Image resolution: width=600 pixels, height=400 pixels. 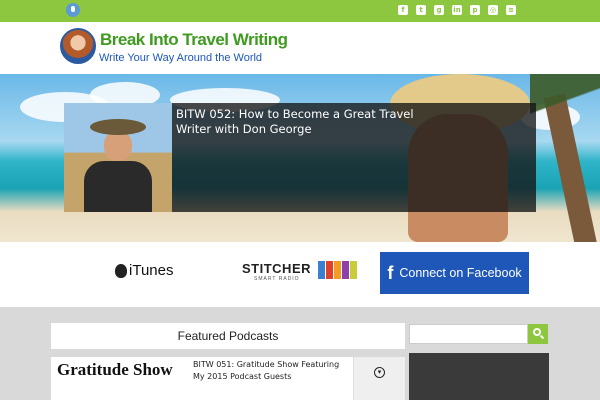 I want to click on social-links: f t g in p ◎ ≋, so click(x=457, y=10).